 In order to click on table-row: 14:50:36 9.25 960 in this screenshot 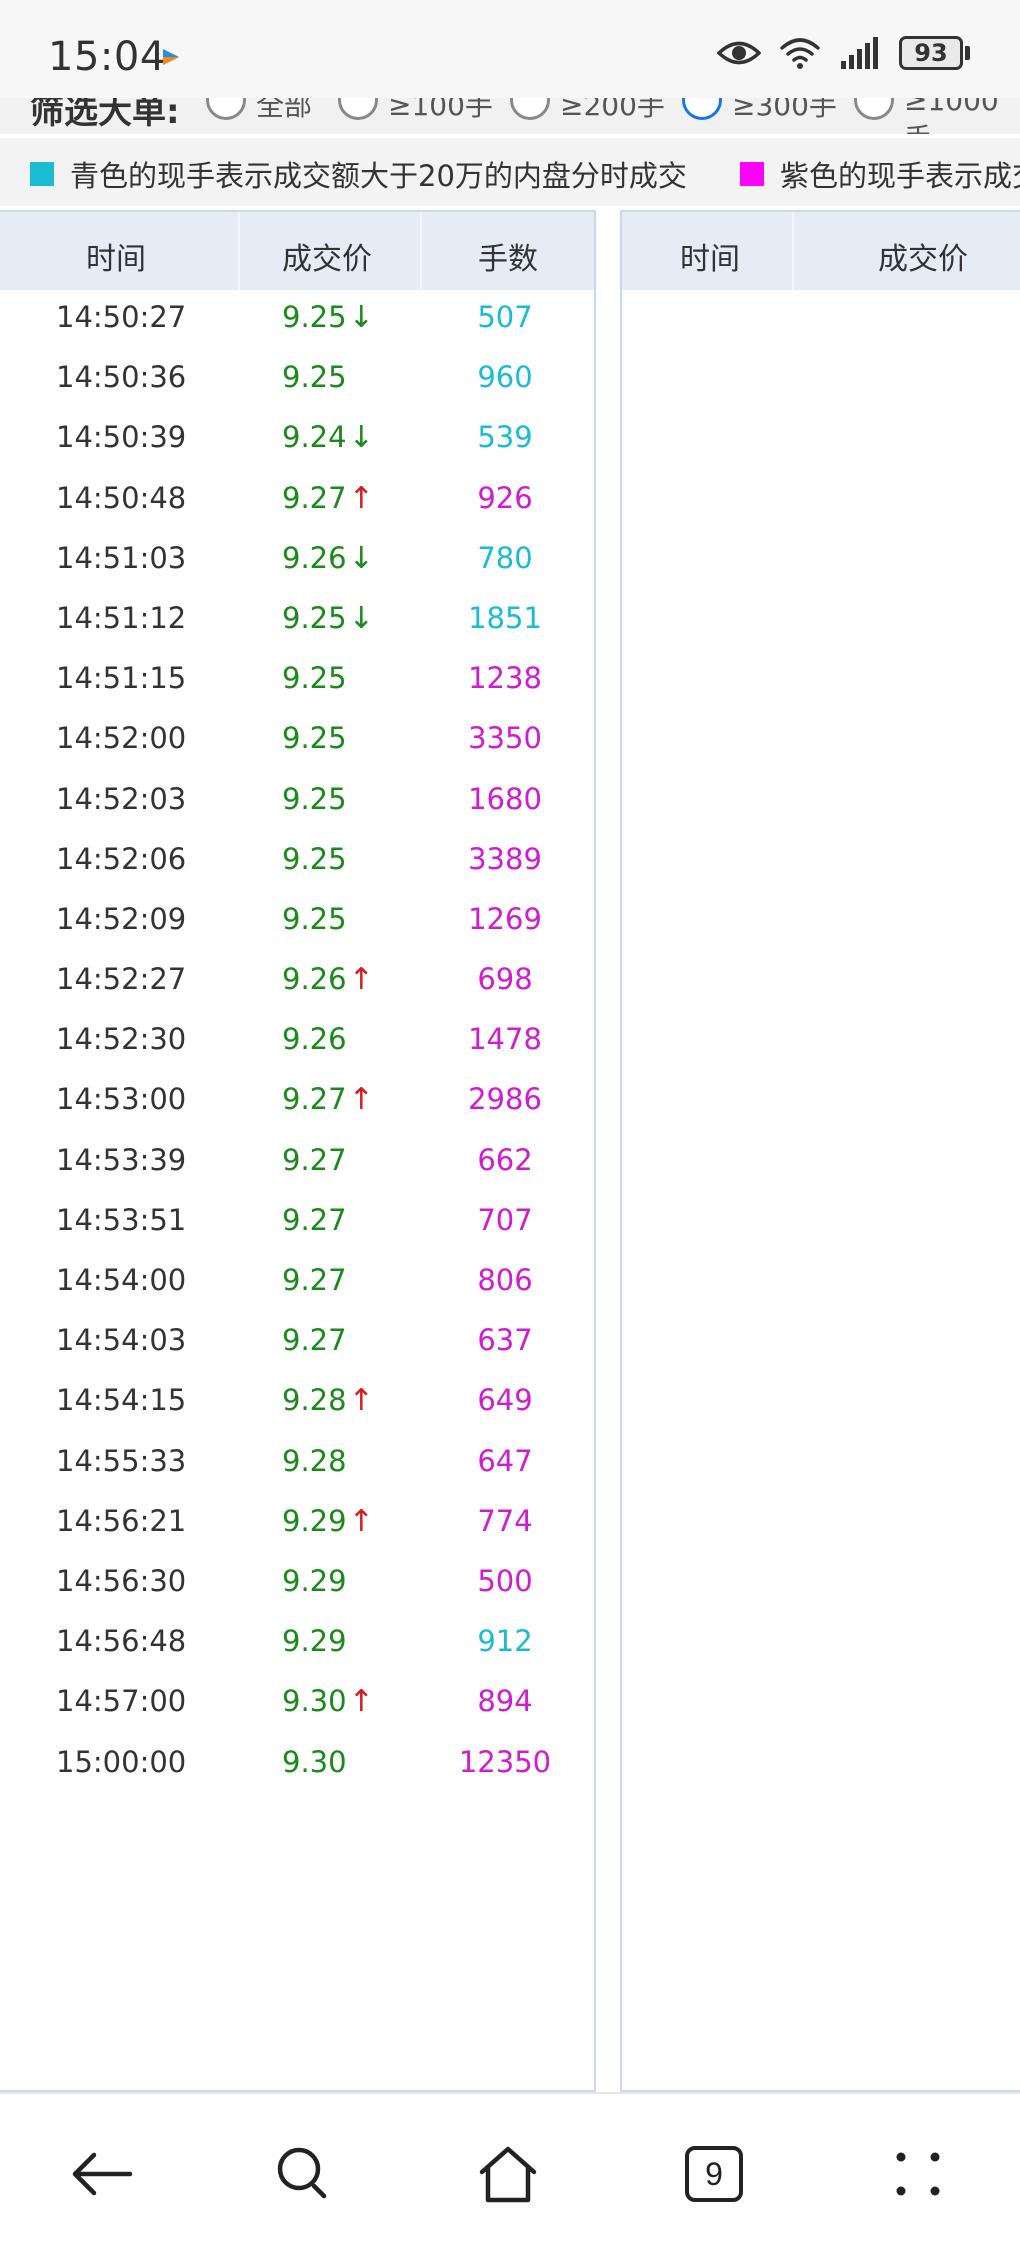, I will do `click(297, 380)`.